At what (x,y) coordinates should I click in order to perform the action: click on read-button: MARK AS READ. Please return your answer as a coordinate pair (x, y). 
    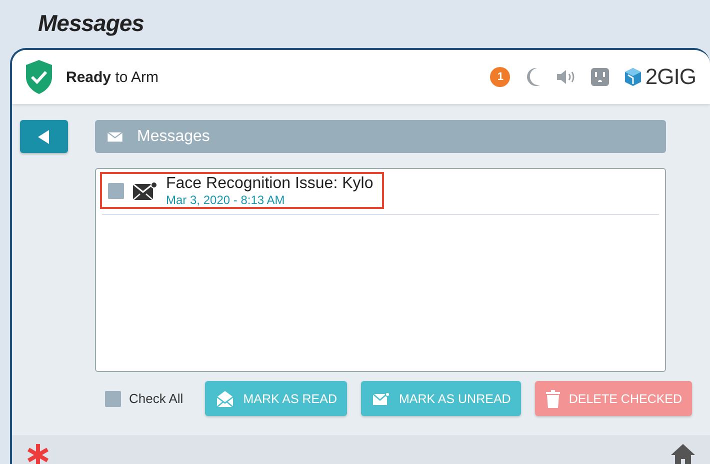
    Looking at the image, I should click on (276, 398).